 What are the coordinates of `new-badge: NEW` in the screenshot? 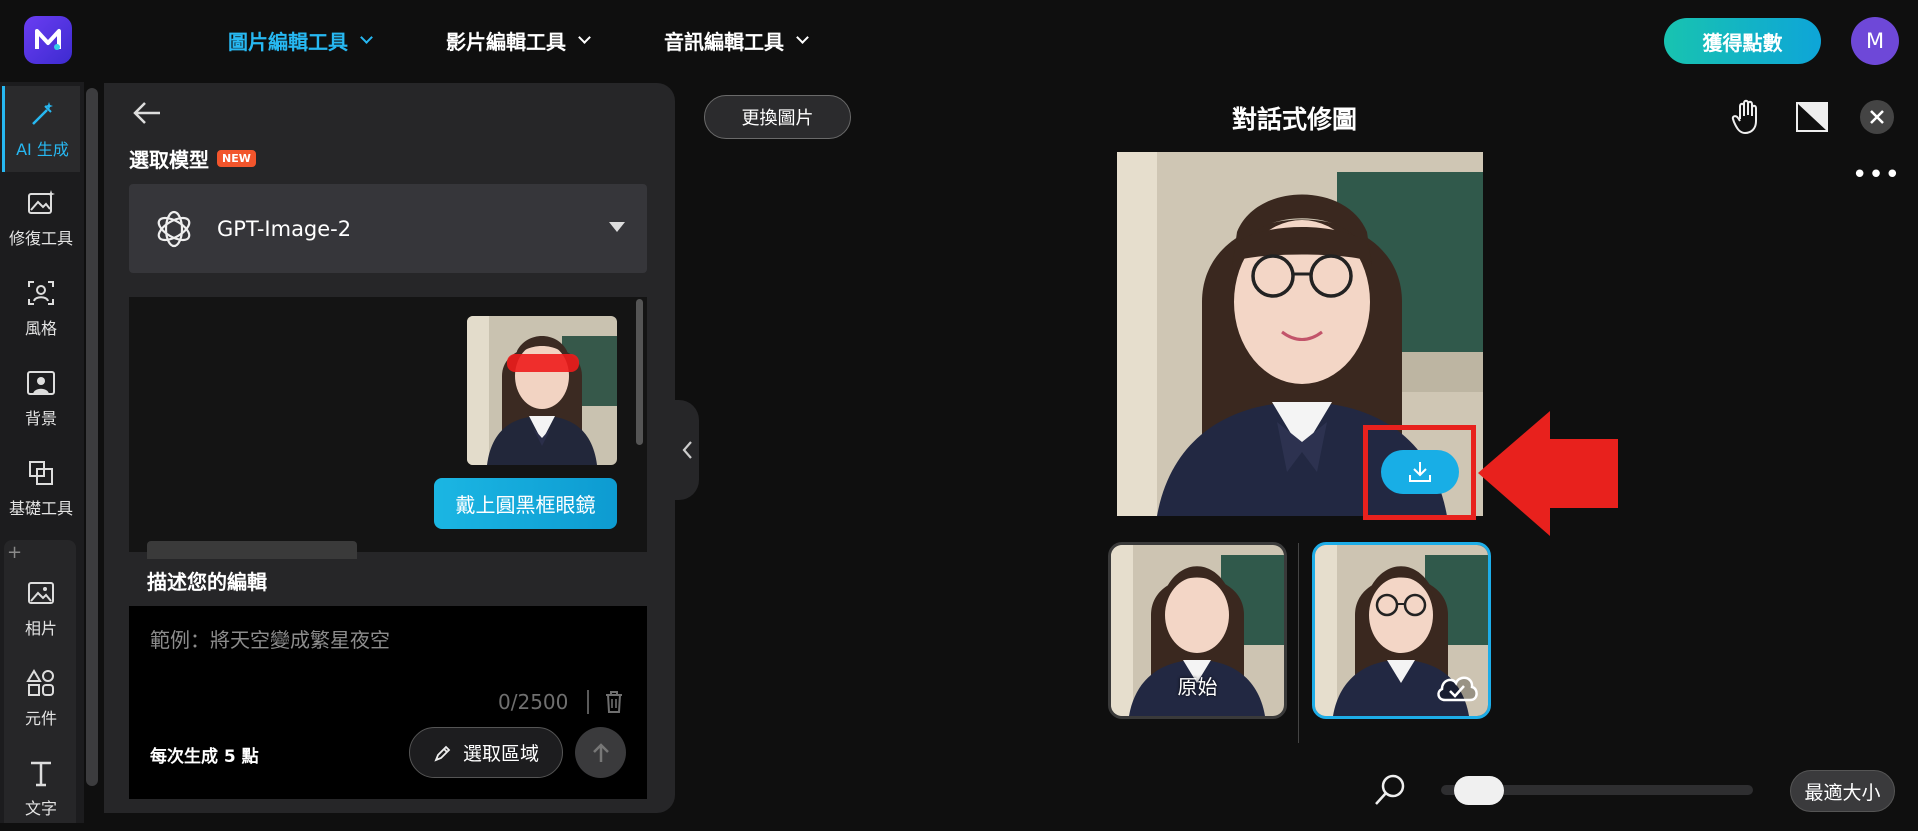 It's located at (236, 158).